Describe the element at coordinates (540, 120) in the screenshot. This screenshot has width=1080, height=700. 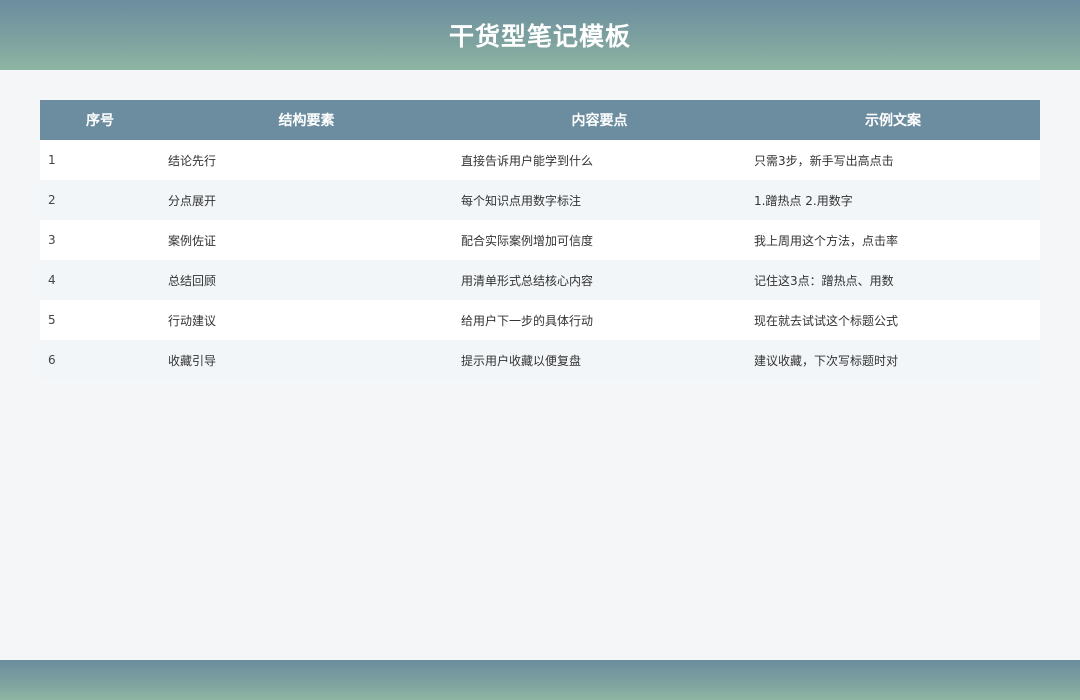
I see `table-header-row: 序号 结构要素 内容要点 示例文案` at that location.